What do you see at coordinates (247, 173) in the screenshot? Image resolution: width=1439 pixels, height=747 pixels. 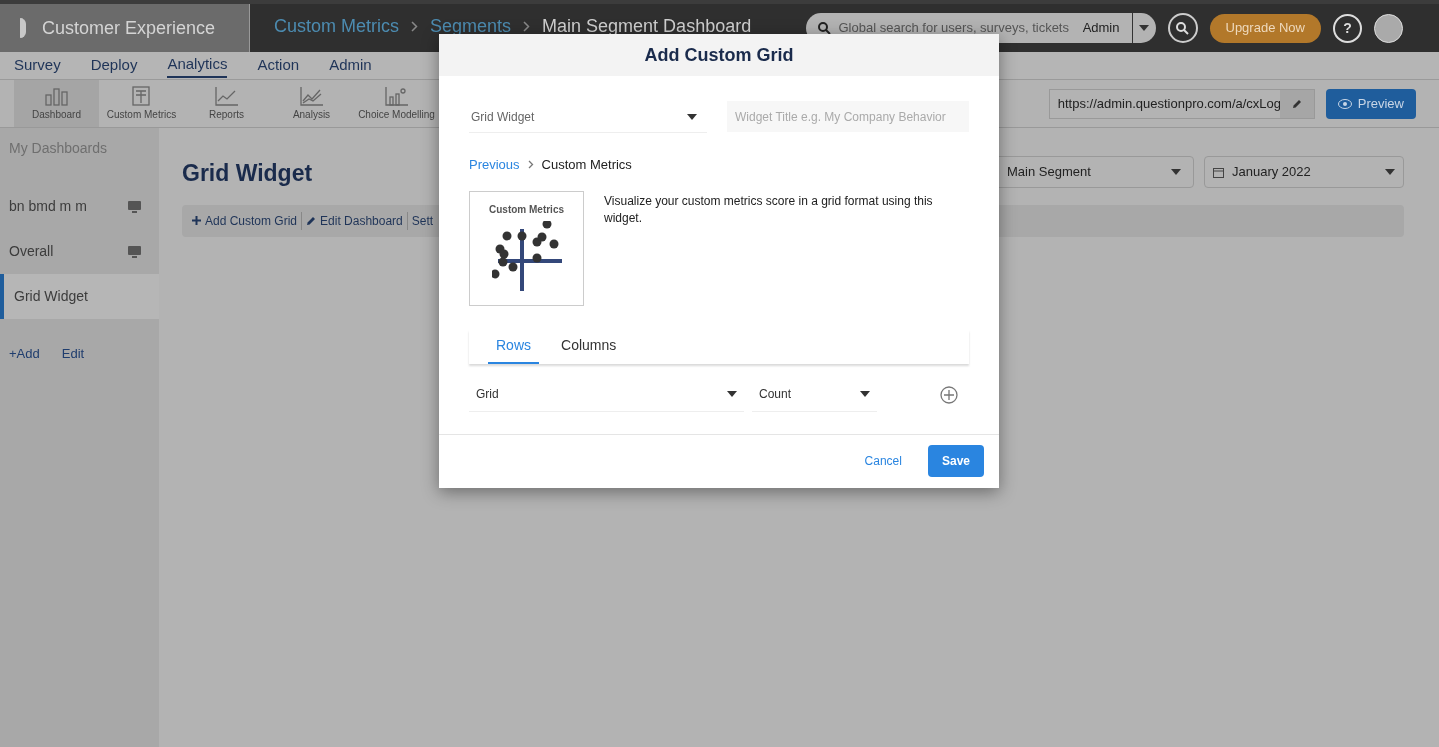 I see `page-title: Grid Widget` at bounding box center [247, 173].